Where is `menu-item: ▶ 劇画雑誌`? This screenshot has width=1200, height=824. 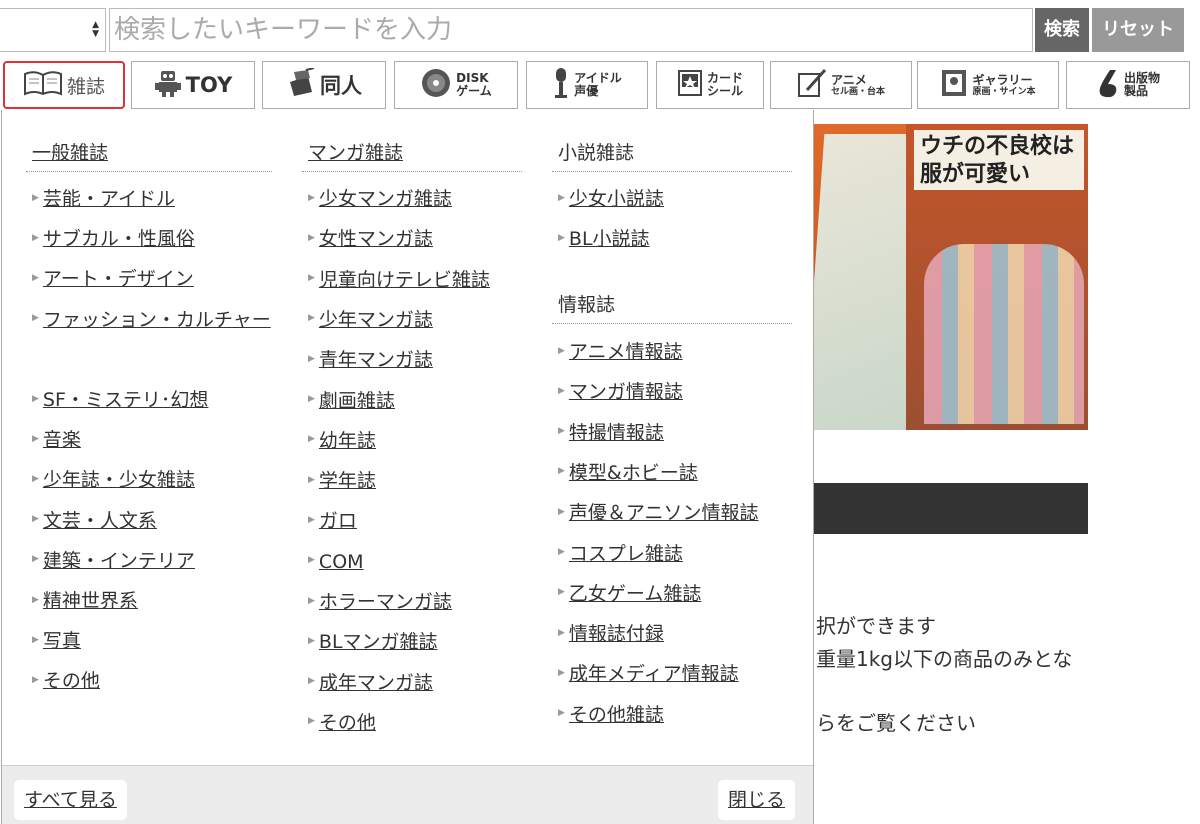
menu-item: ▶ 劇画雑誌 is located at coordinates (351, 401).